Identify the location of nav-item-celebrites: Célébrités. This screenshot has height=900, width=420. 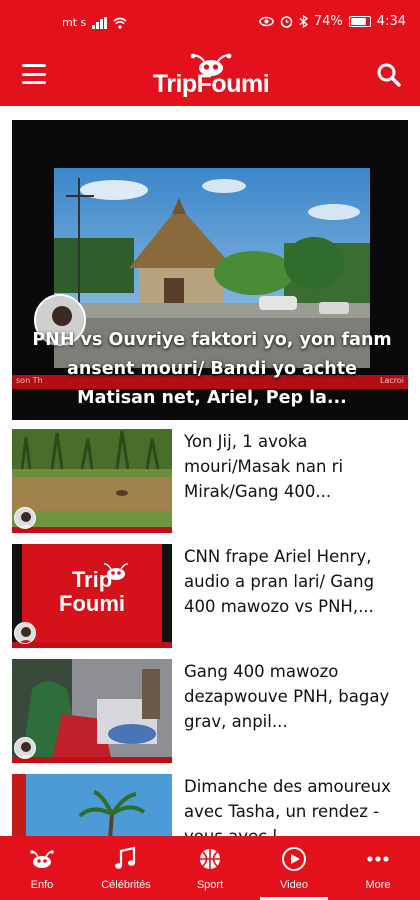
(126, 868).